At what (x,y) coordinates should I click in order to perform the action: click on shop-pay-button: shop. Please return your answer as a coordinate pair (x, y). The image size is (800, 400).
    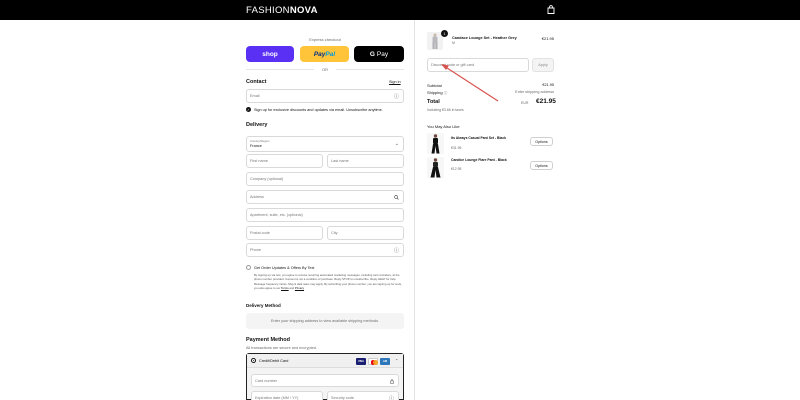
    Looking at the image, I should click on (270, 54).